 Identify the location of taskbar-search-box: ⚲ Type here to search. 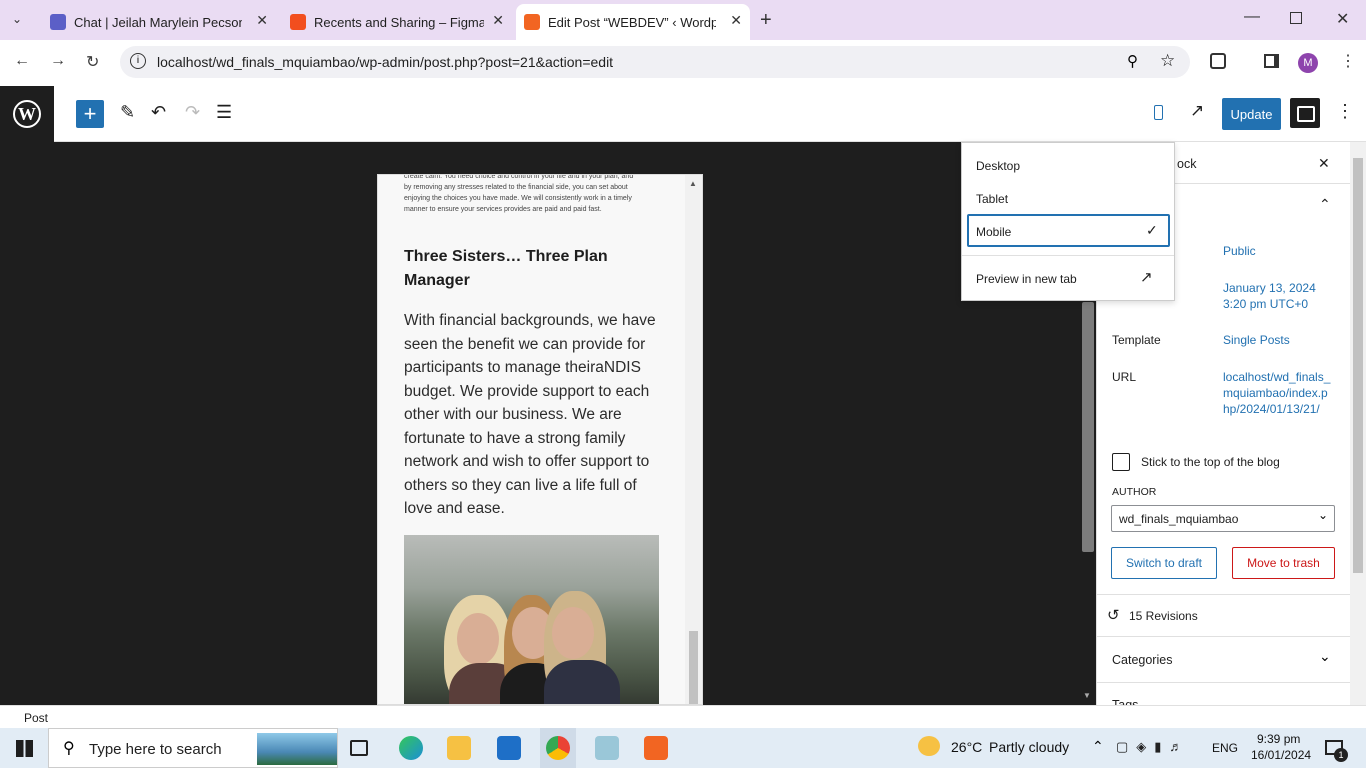
(193, 748).